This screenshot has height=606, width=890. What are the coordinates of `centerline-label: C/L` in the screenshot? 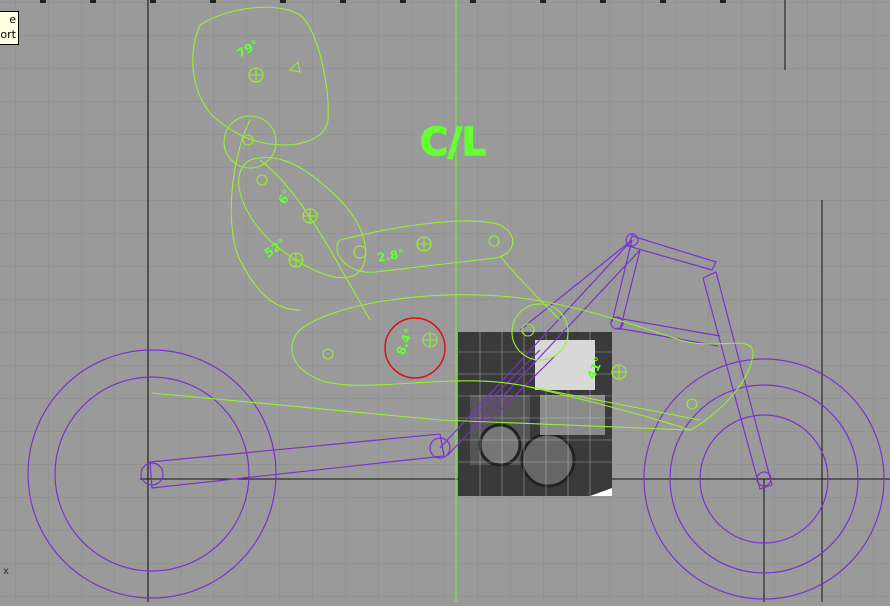 It's located at (453, 142).